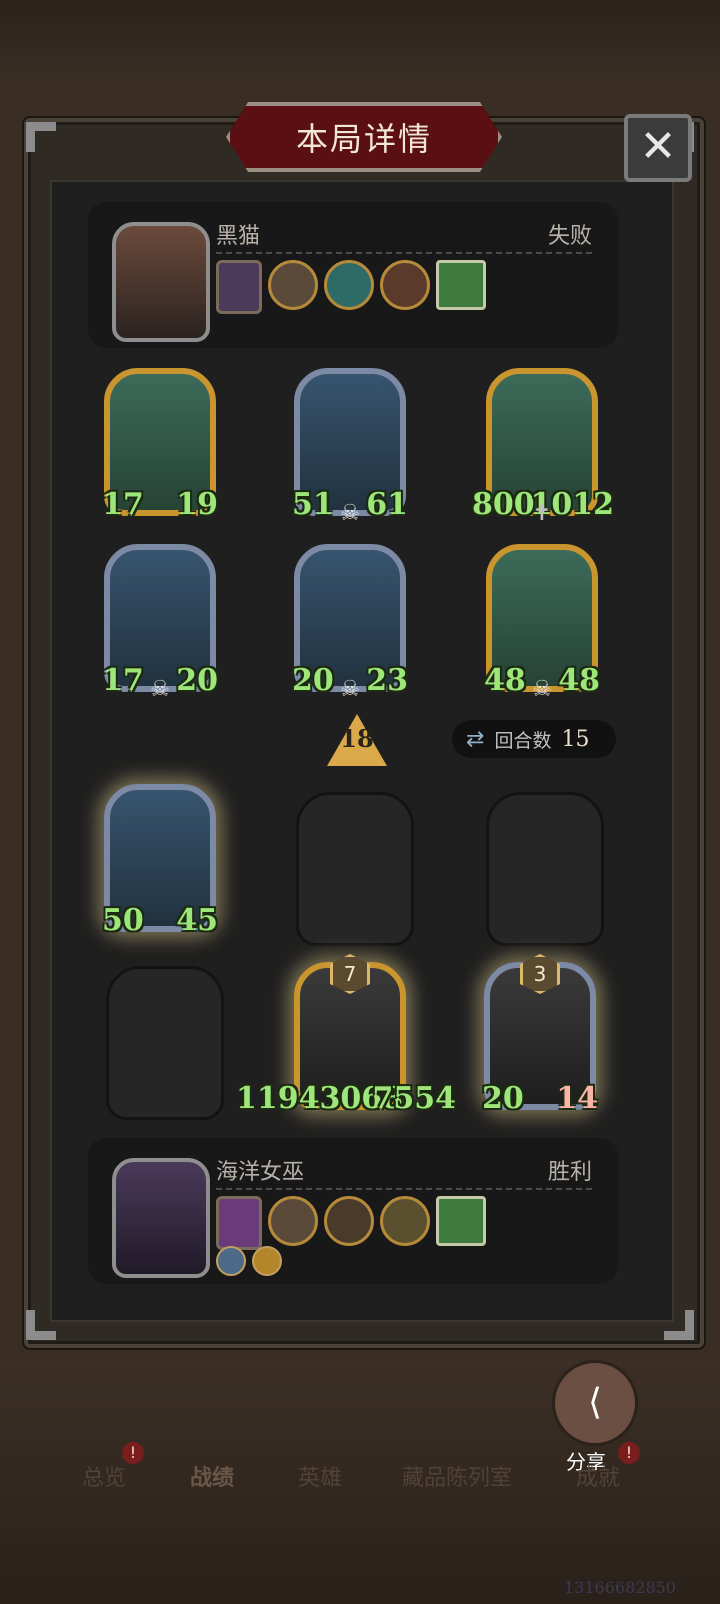 The width and height of the screenshot is (720, 1604). Describe the element at coordinates (360, 45) in the screenshot. I see `background-top` at that location.